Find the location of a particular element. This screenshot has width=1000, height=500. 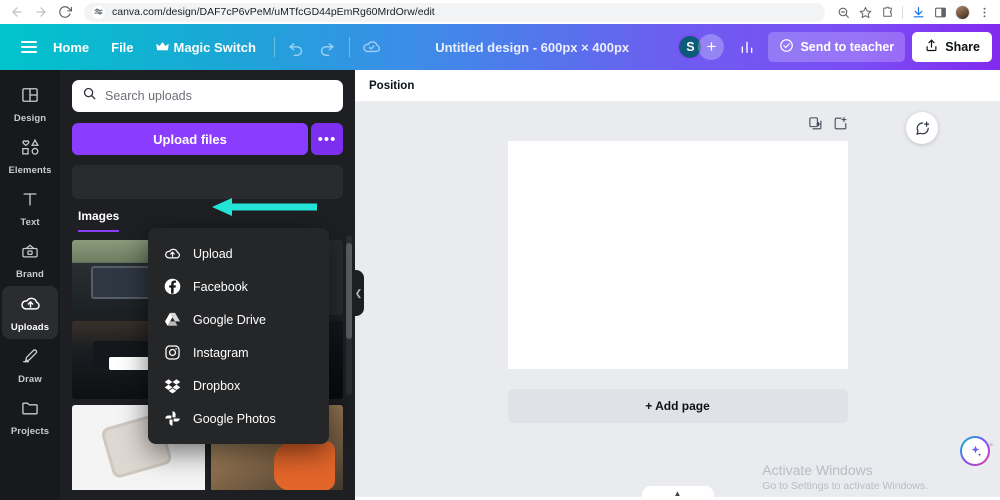

upload-files-button: Upload files is located at coordinates (190, 139).